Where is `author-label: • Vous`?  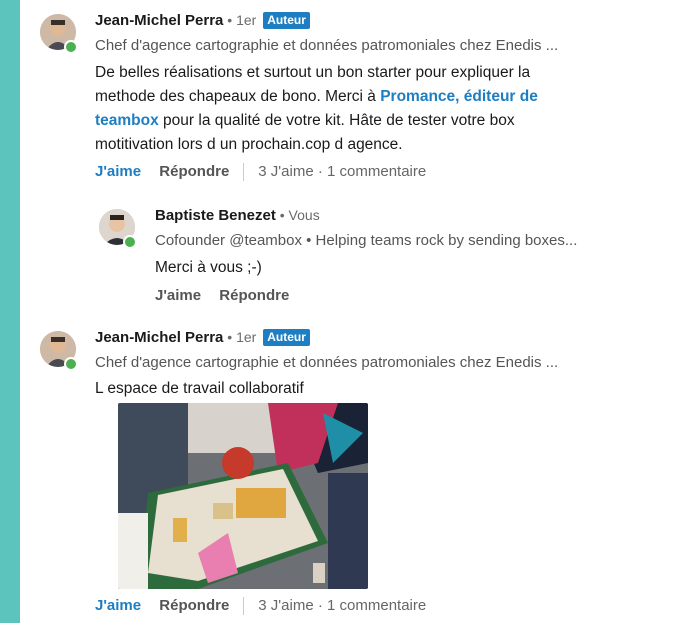
author-label: • Vous is located at coordinates (297, 215).